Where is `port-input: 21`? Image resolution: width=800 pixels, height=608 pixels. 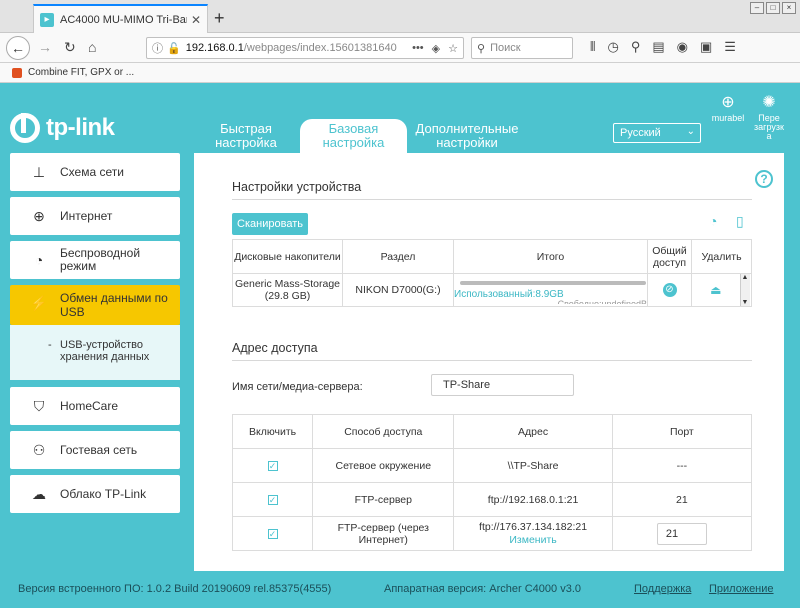 port-input: 21 is located at coordinates (681, 533).